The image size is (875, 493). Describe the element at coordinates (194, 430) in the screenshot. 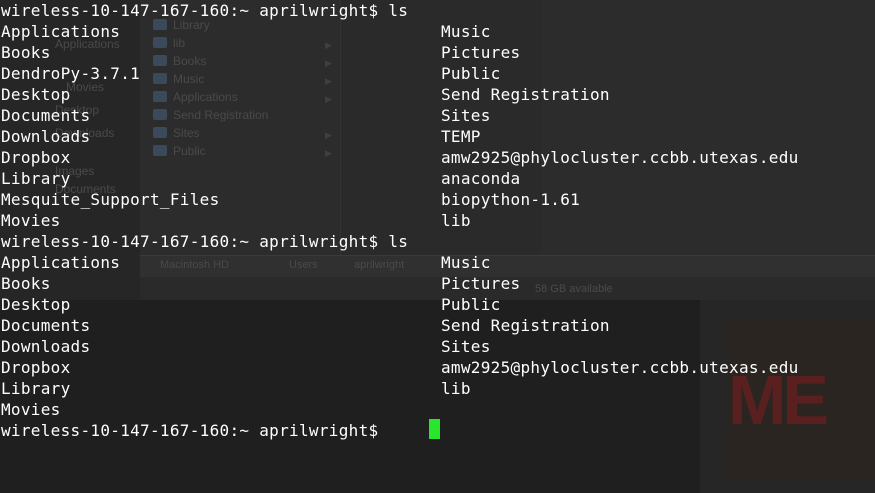

I see `terminal-current-prompt: wireless-10-147-167-160:~ aprilwright$` at that location.